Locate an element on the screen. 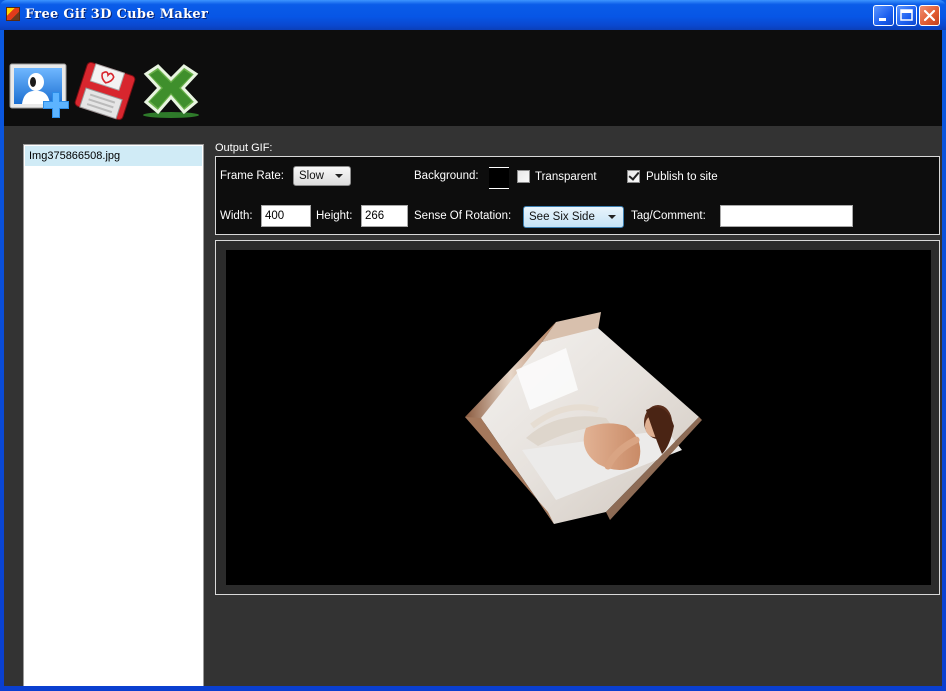 This screenshot has width=946, height=691. add-image-icon is located at coordinates (39, 90).